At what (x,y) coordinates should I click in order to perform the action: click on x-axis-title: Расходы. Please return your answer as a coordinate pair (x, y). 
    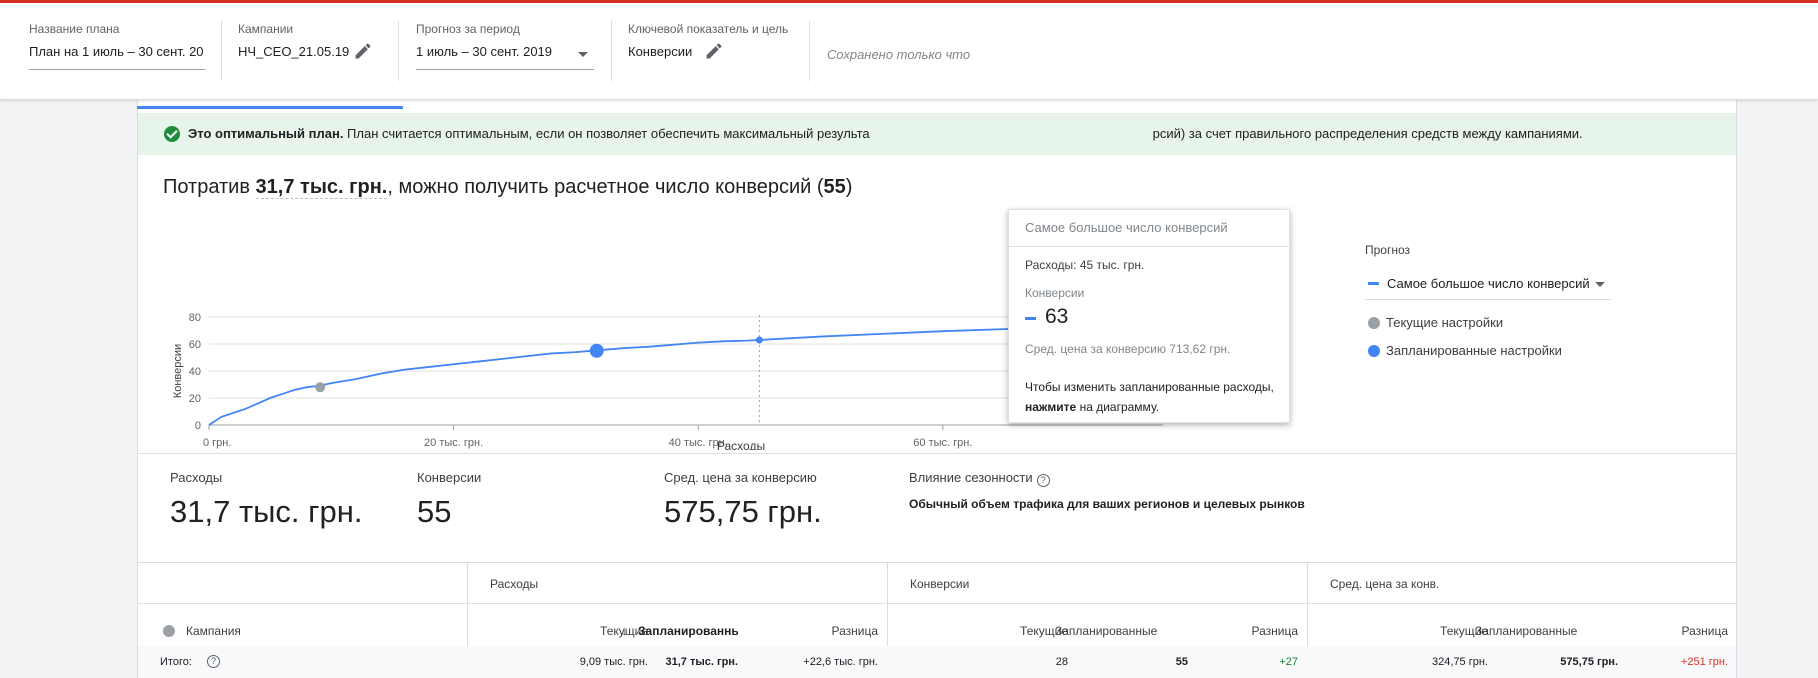
    Looking at the image, I should click on (741, 444).